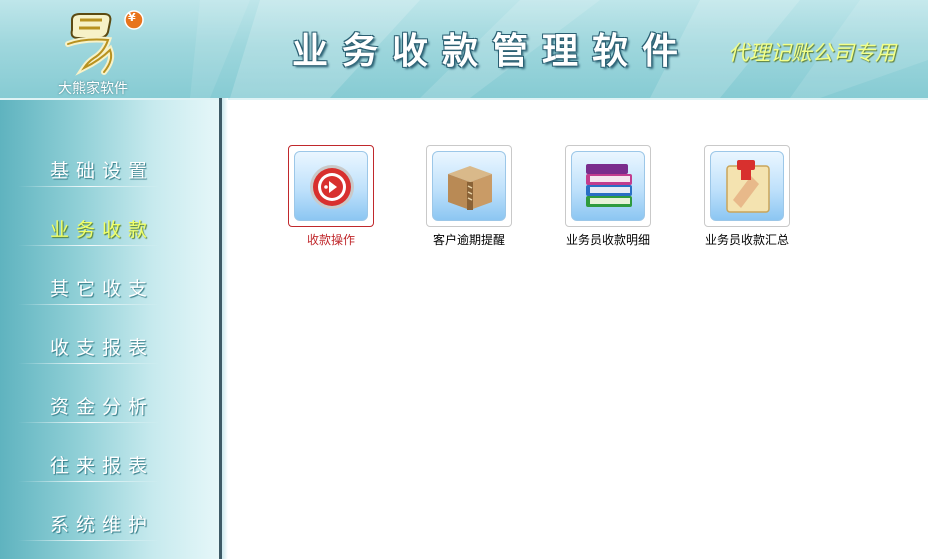 The height and width of the screenshot is (559, 928). I want to click on sidebar-item-other-income-expense: 其它收支, so click(109, 261).